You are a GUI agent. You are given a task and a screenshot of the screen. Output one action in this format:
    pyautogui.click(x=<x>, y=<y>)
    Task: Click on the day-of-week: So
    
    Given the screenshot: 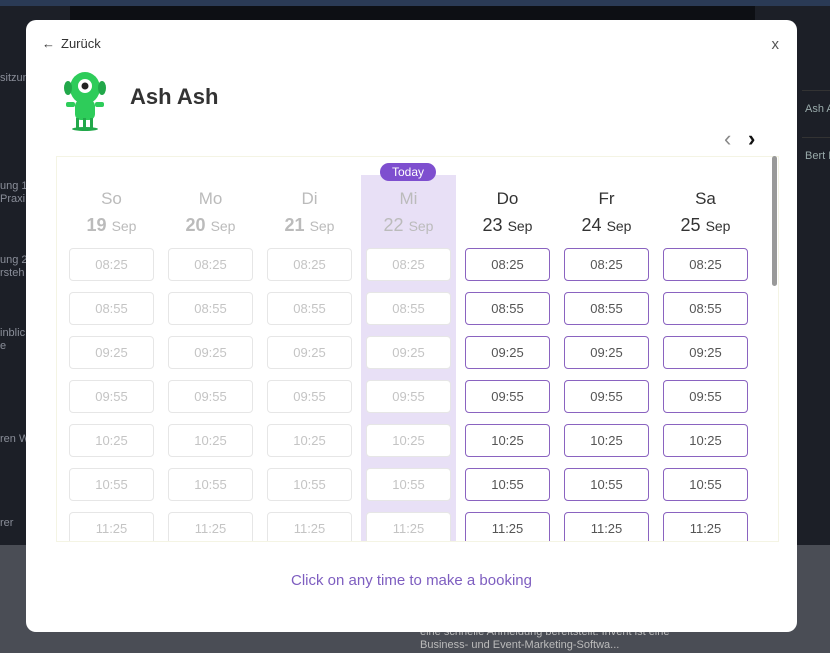 What is the action you would take?
    pyautogui.click(x=111, y=198)
    